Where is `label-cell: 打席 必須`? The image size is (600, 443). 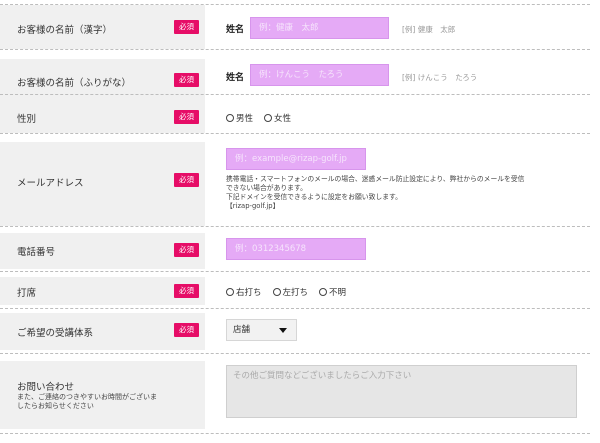 label-cell: 打席 必須 is located at coordinates (102, 291).